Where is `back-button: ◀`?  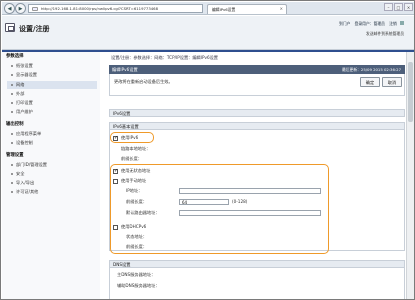
back-button: ◀ is located at coordinates (9, 8).